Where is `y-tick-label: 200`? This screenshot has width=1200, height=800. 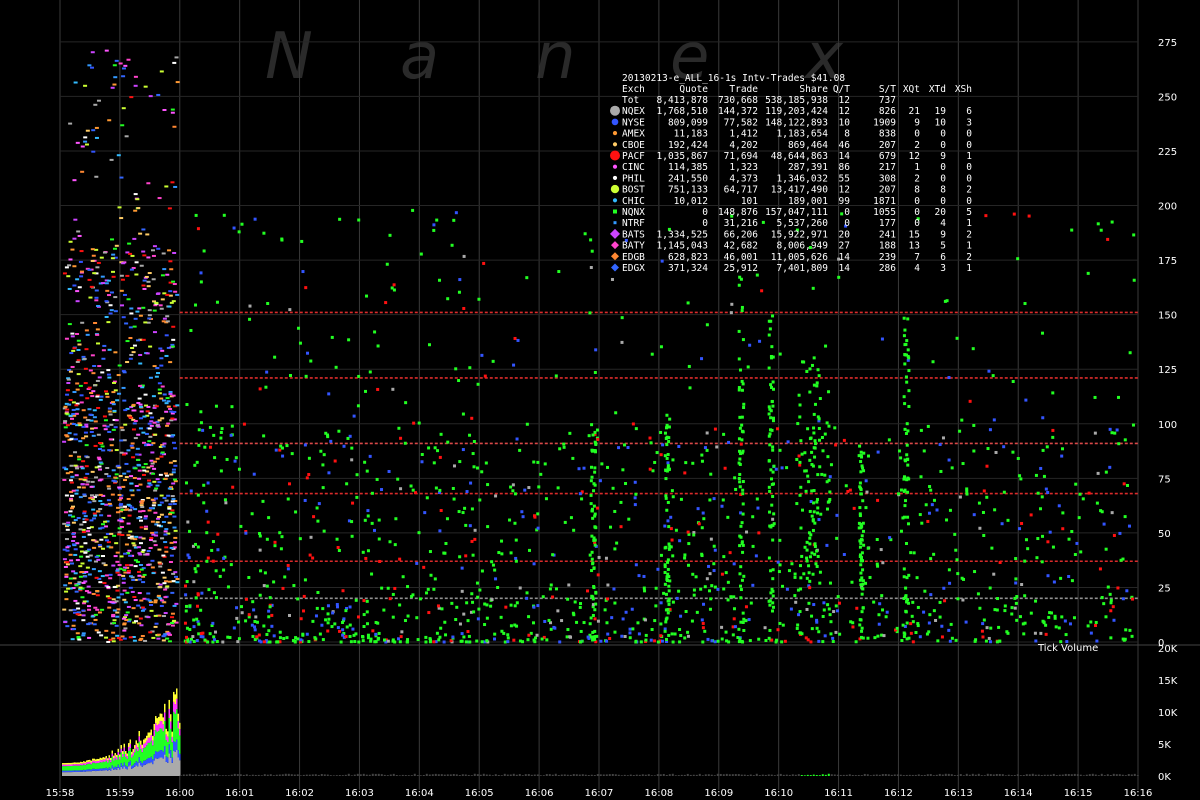
y-tick-label: 200 is located at coordinates (1167, 207).